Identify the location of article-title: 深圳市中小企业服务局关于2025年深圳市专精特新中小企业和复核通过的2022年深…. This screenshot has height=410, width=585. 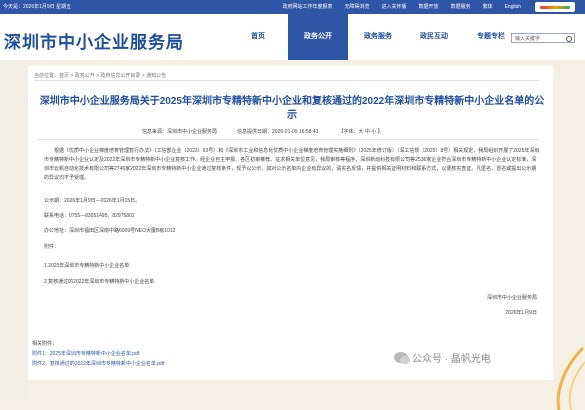
(292, 108).